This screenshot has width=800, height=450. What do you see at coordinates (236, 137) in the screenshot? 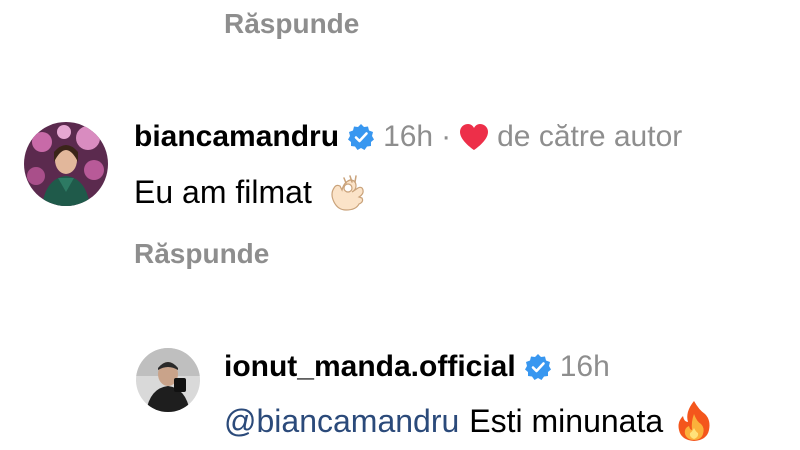
I see `username: biancamandru` at bounding box center [236, 137].